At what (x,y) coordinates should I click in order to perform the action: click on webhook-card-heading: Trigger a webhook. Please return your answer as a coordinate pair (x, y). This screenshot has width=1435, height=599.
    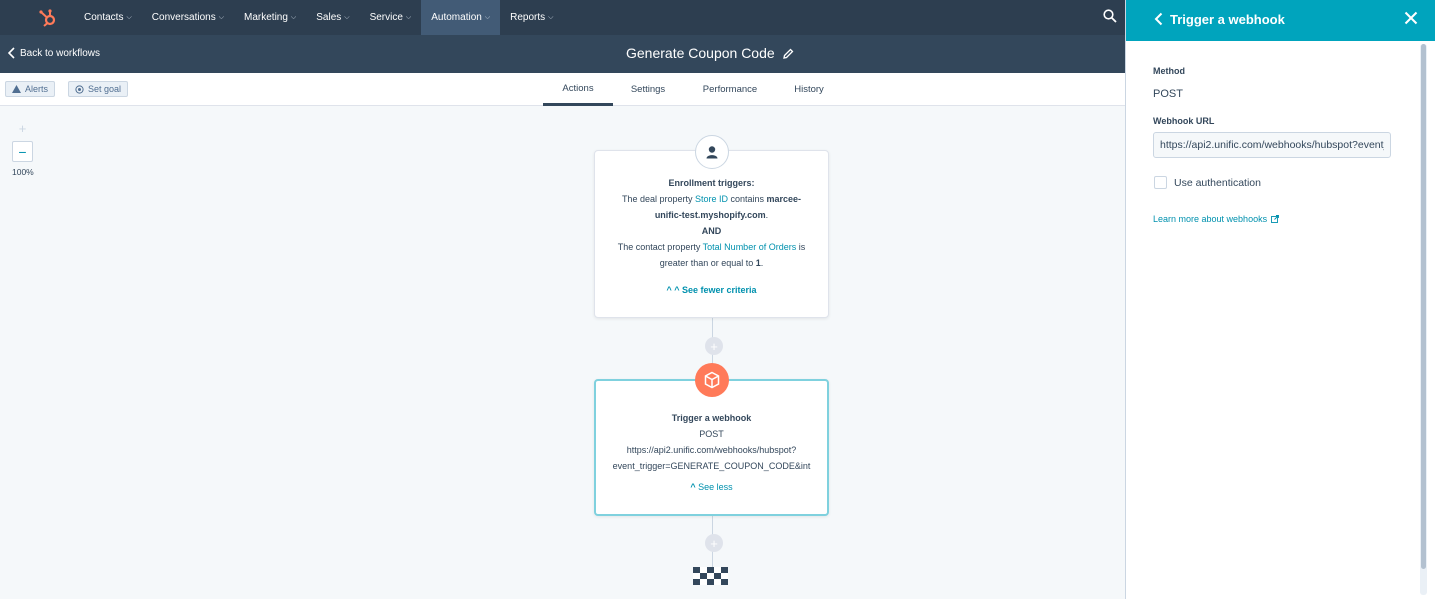
    Looking at the image, I should click on (711, 418).